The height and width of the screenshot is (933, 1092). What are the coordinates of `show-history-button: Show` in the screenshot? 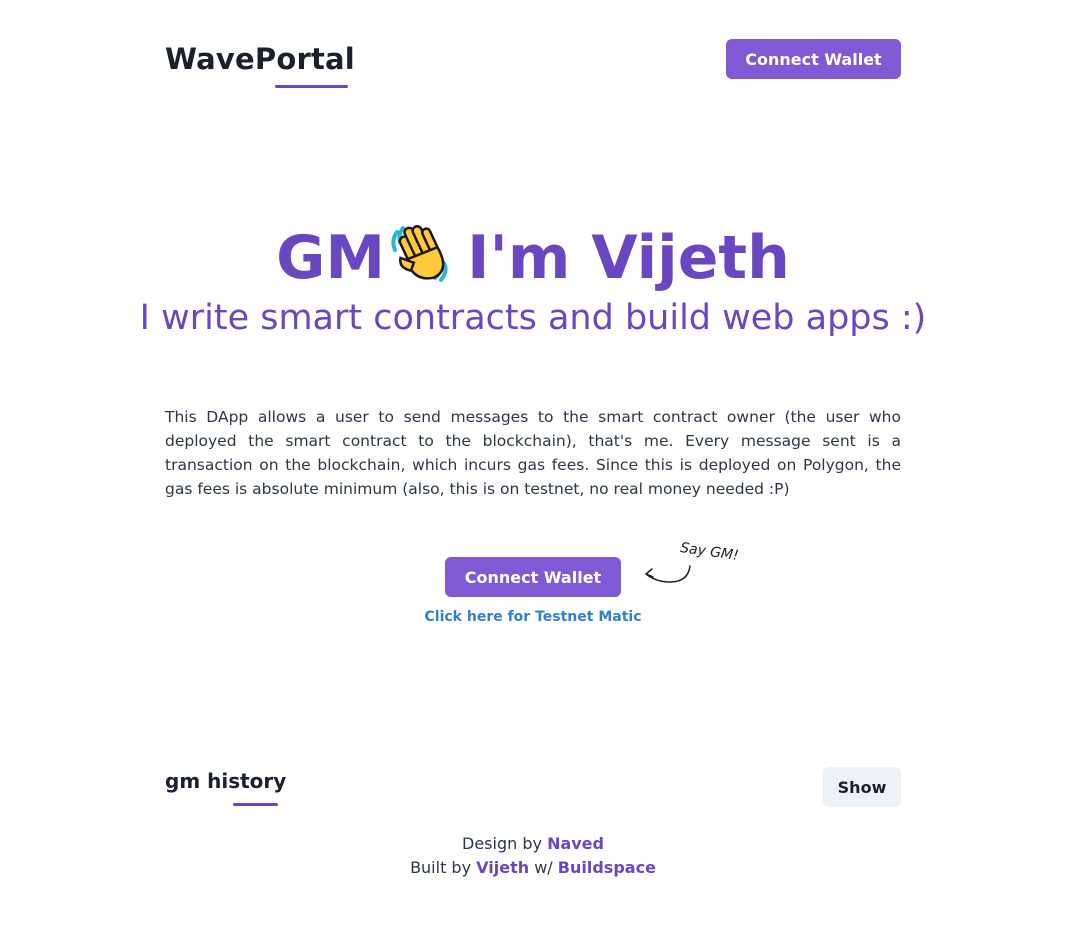 It's located at (862, 787).